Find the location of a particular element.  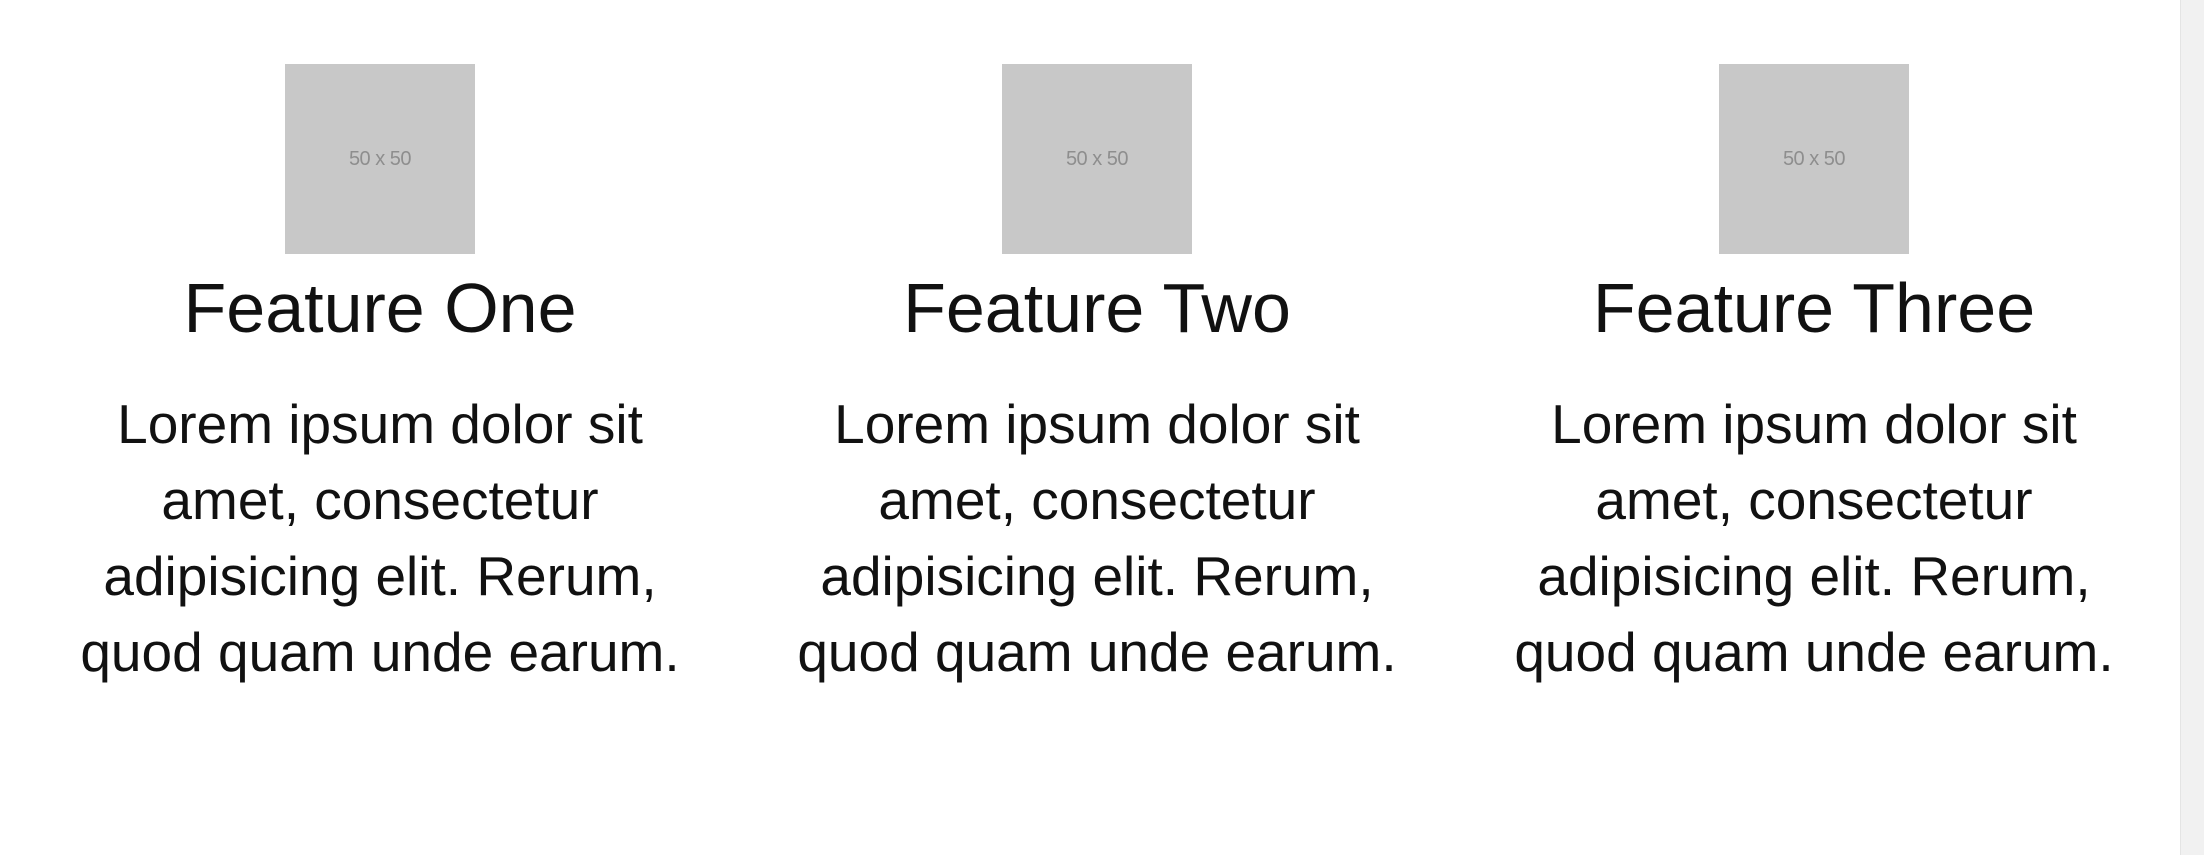

feature-title: Feature Three is located at coordinates (1814, 308).